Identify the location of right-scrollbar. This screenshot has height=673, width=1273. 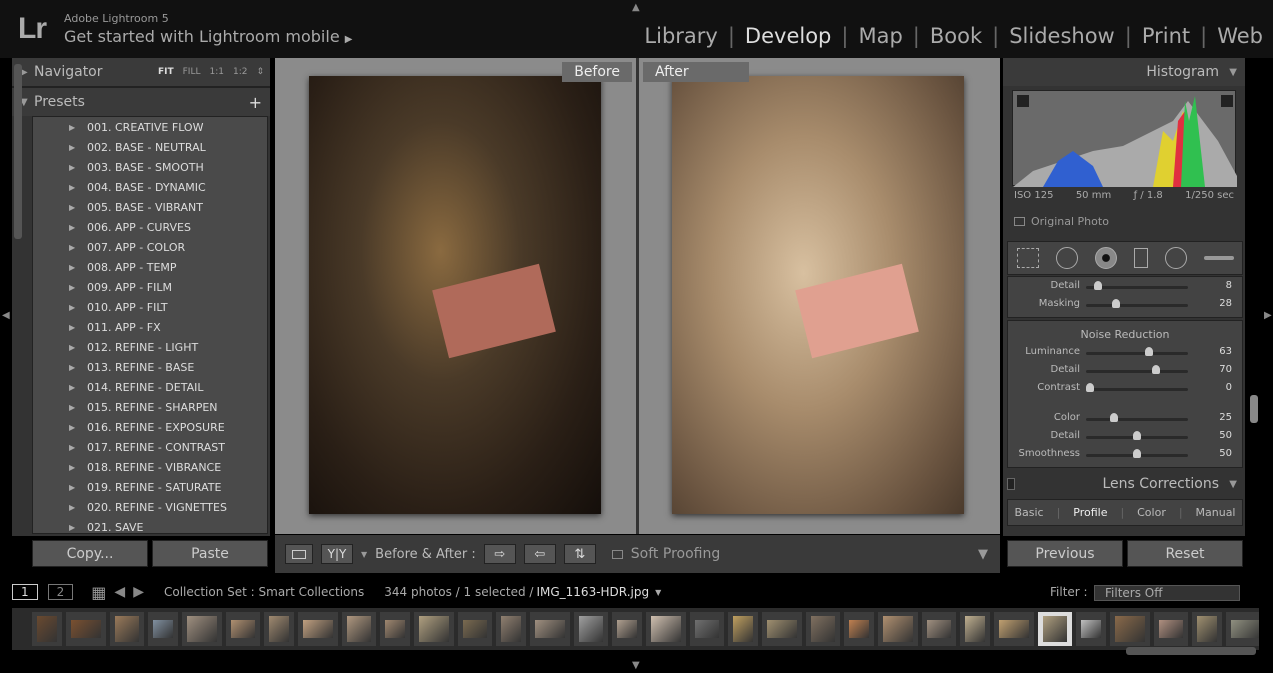
(1254, 409).